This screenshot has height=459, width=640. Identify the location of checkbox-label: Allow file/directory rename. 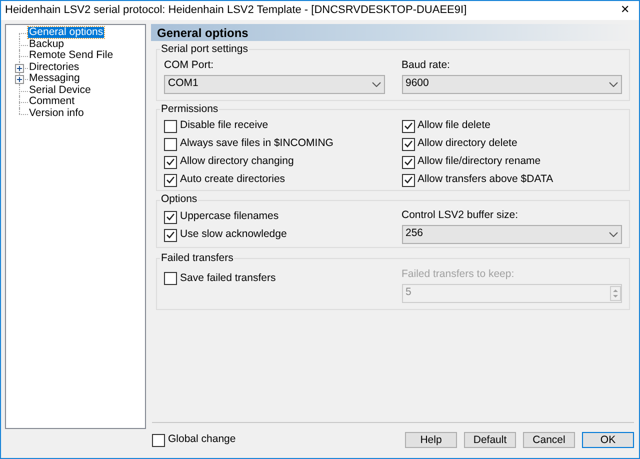
(479, 162).